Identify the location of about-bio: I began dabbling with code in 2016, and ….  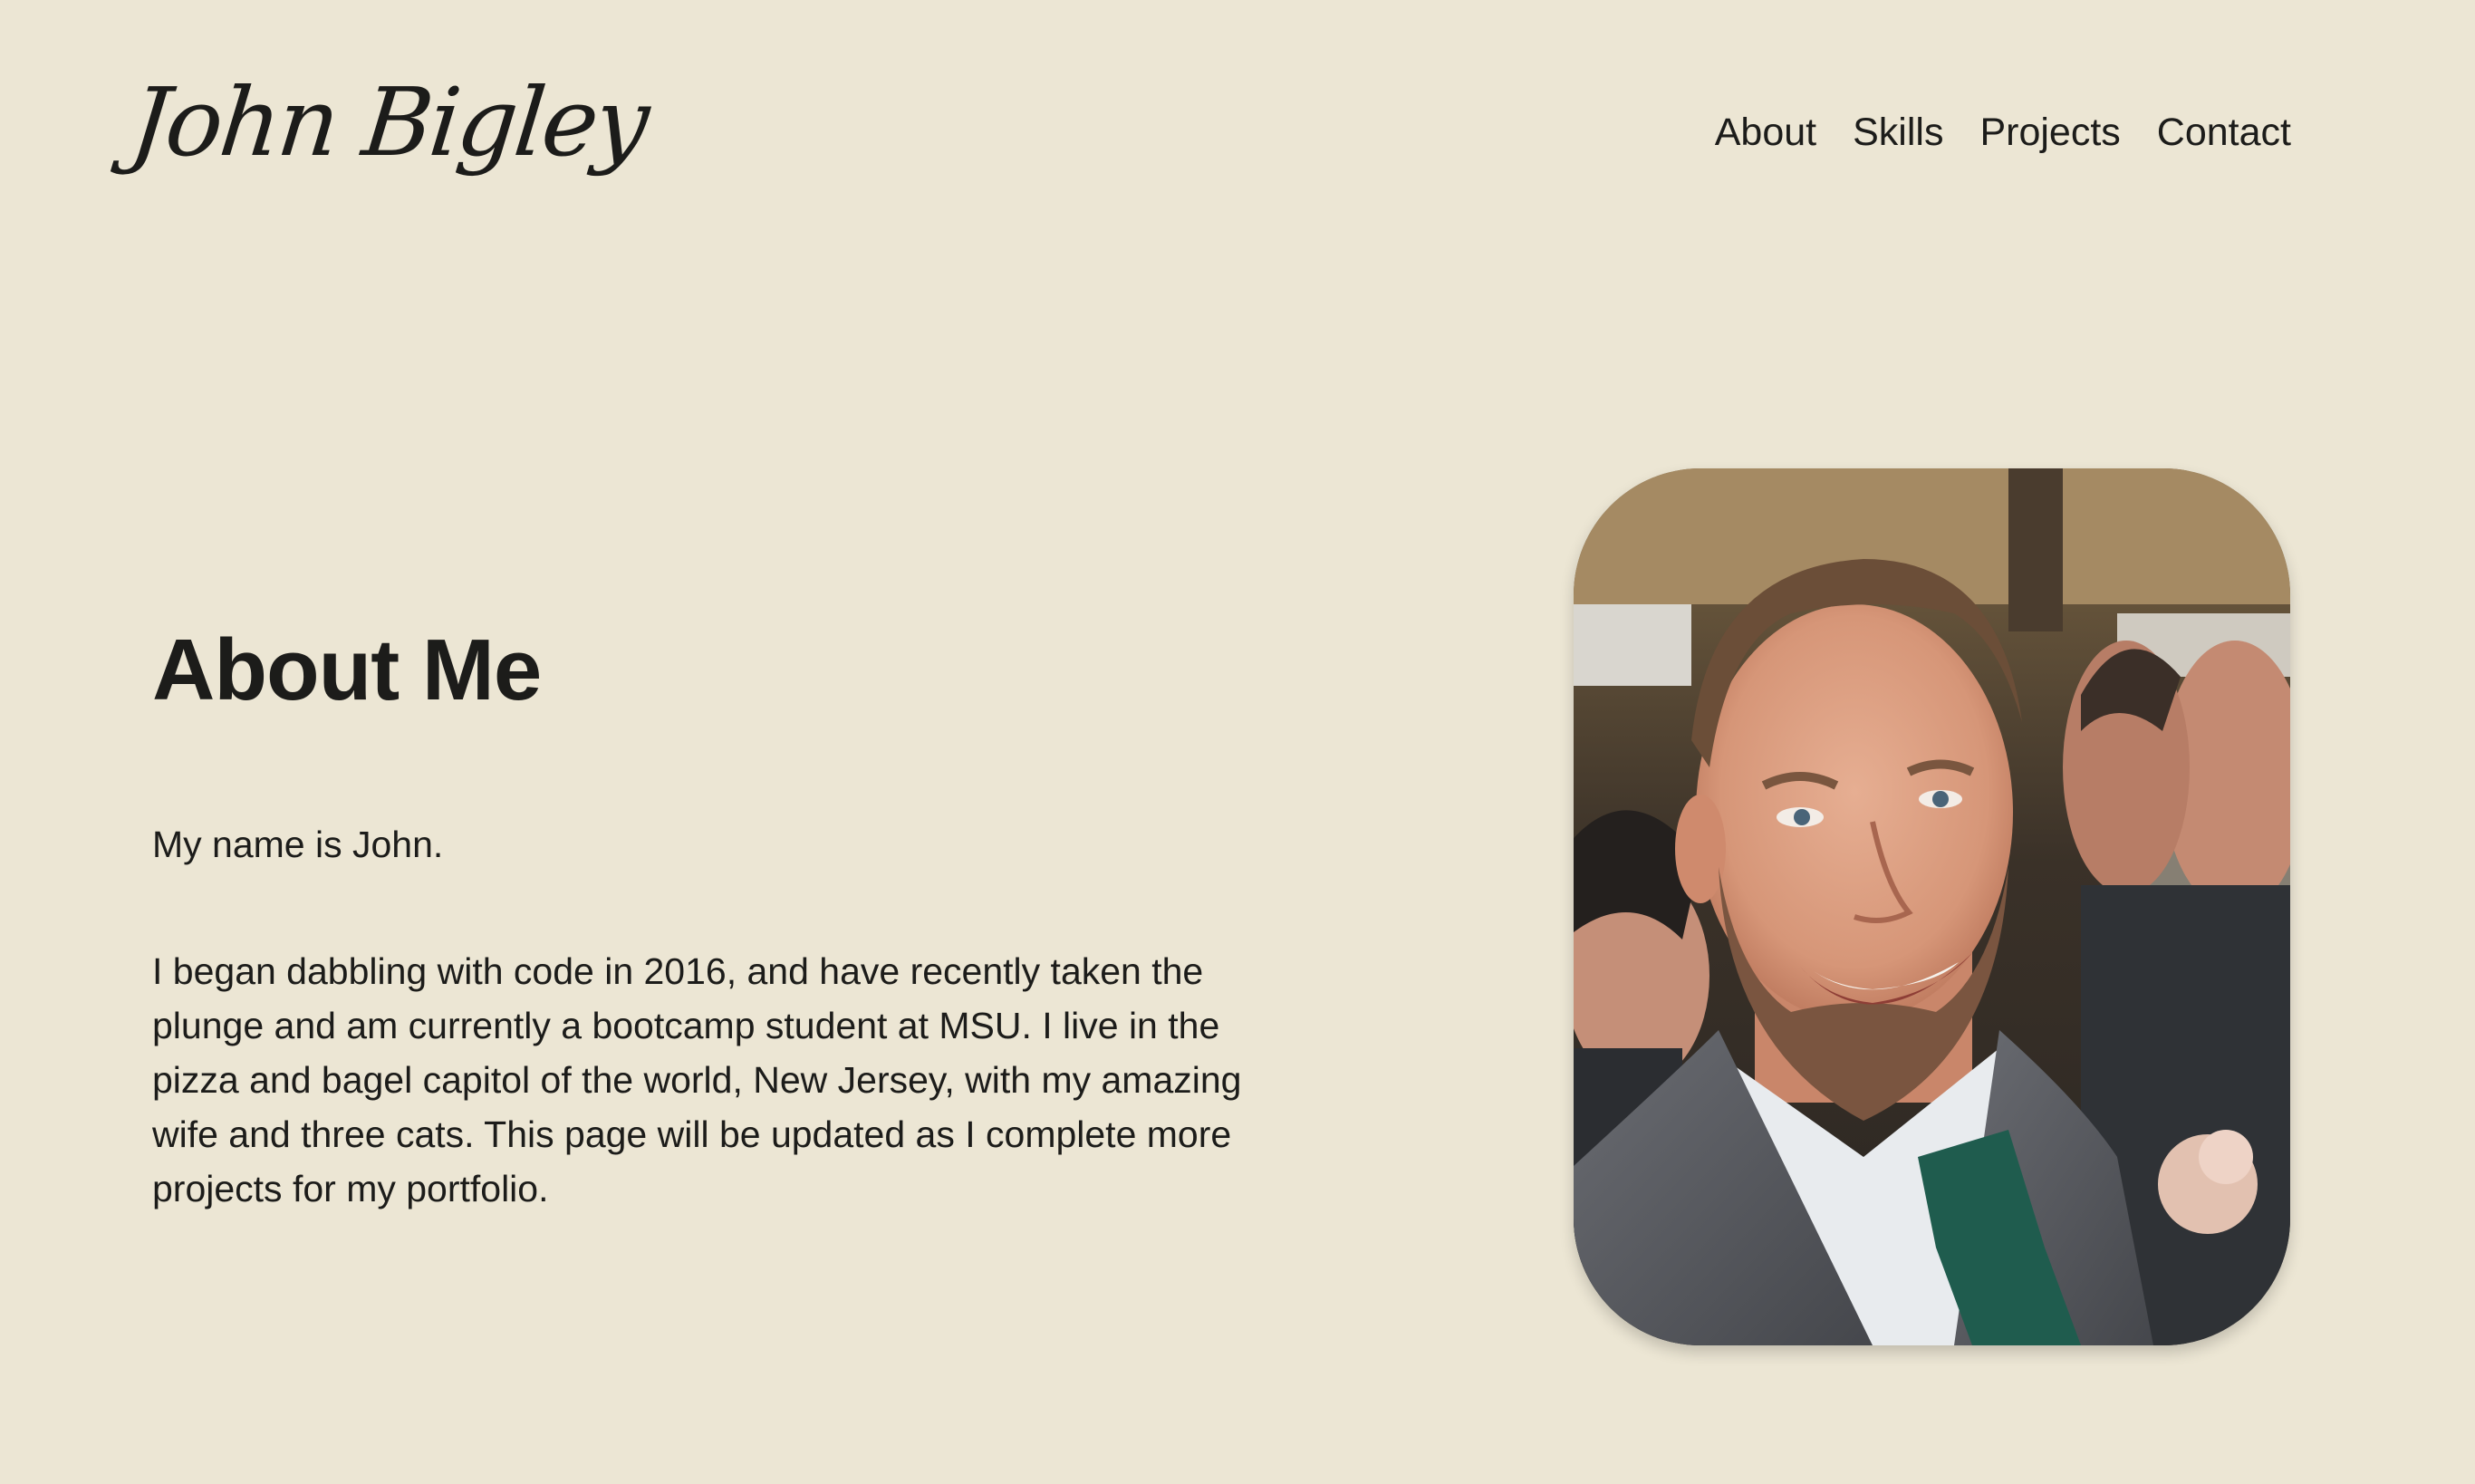
(697, 1080).